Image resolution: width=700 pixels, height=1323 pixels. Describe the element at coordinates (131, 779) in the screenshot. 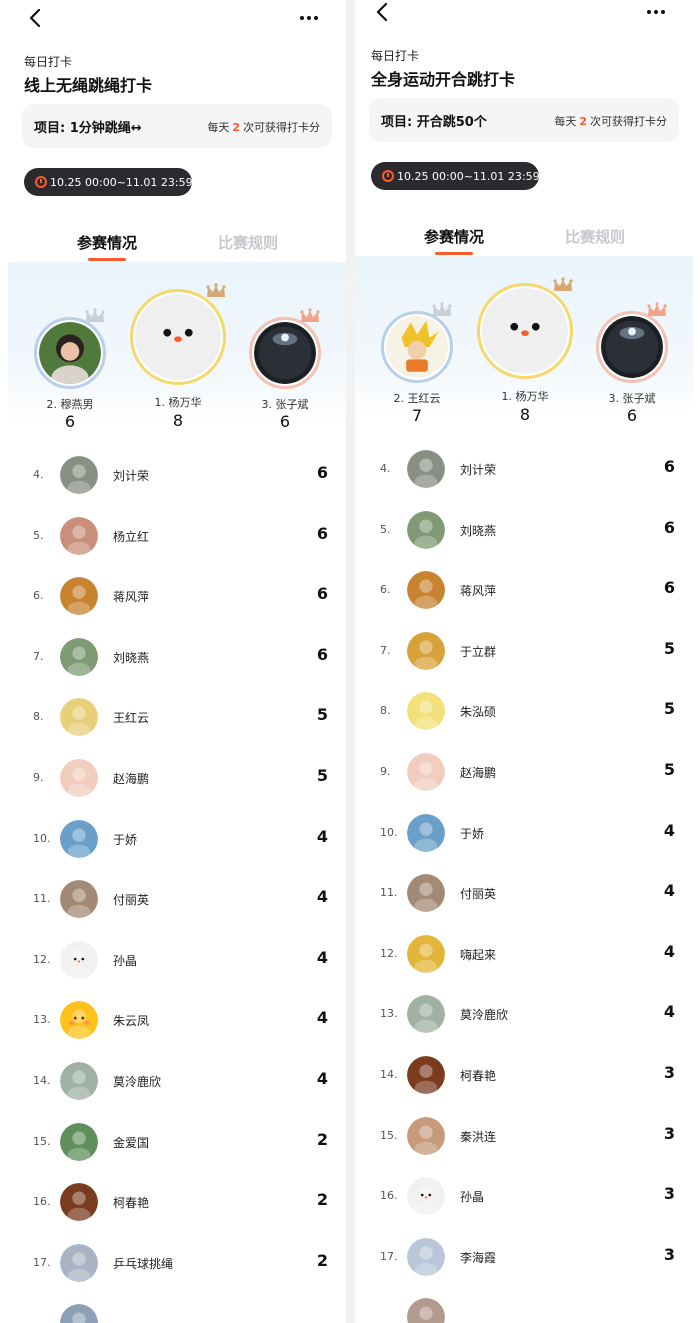

I see `user-name: 赵海鹏` at that location.